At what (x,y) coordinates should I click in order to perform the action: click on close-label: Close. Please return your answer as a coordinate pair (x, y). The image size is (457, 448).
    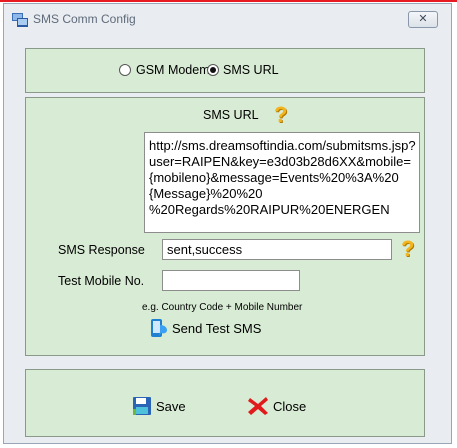
    Looking at the image, I should click on (290, 406).